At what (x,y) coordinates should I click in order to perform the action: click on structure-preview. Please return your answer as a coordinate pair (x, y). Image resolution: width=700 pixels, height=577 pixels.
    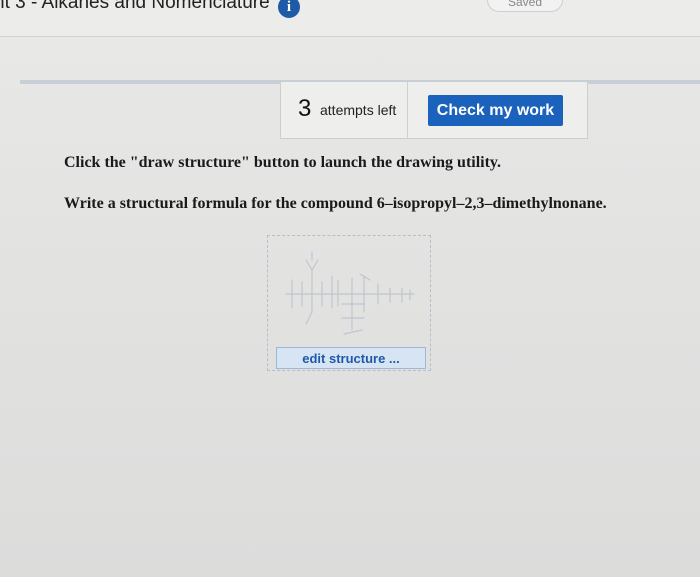
    Looking at the image, I should click on (350, 293).